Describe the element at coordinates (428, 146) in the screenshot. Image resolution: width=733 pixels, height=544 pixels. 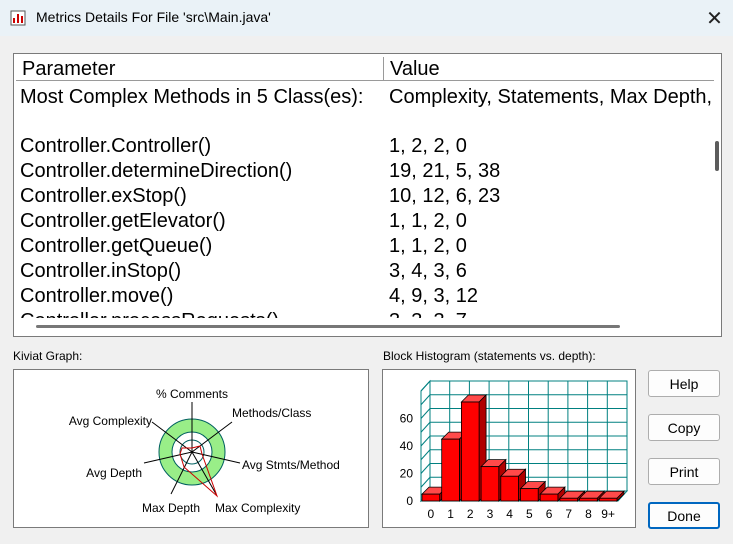
I see `value-cell: 1, 2, 2, 0` at that location.